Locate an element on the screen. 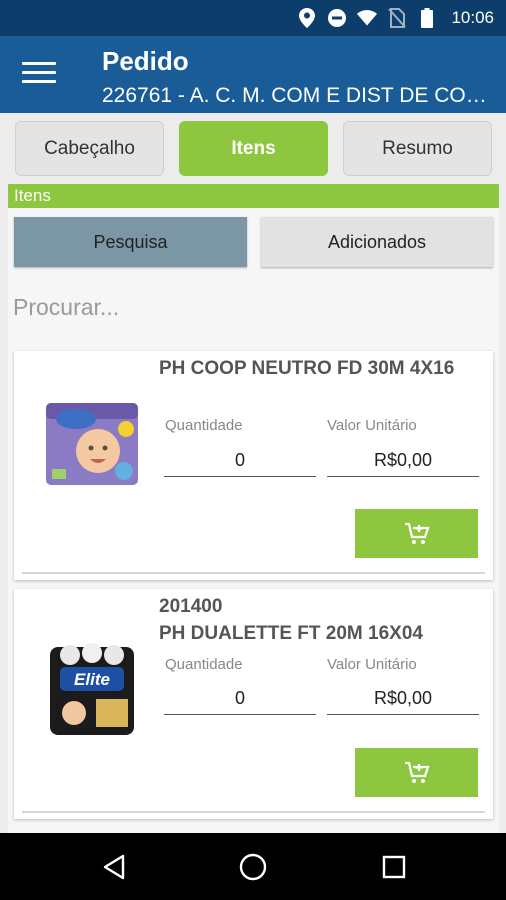 The width and height of the screenshot is (506, 900). dnd-icon is located at coordinates (337, 18).